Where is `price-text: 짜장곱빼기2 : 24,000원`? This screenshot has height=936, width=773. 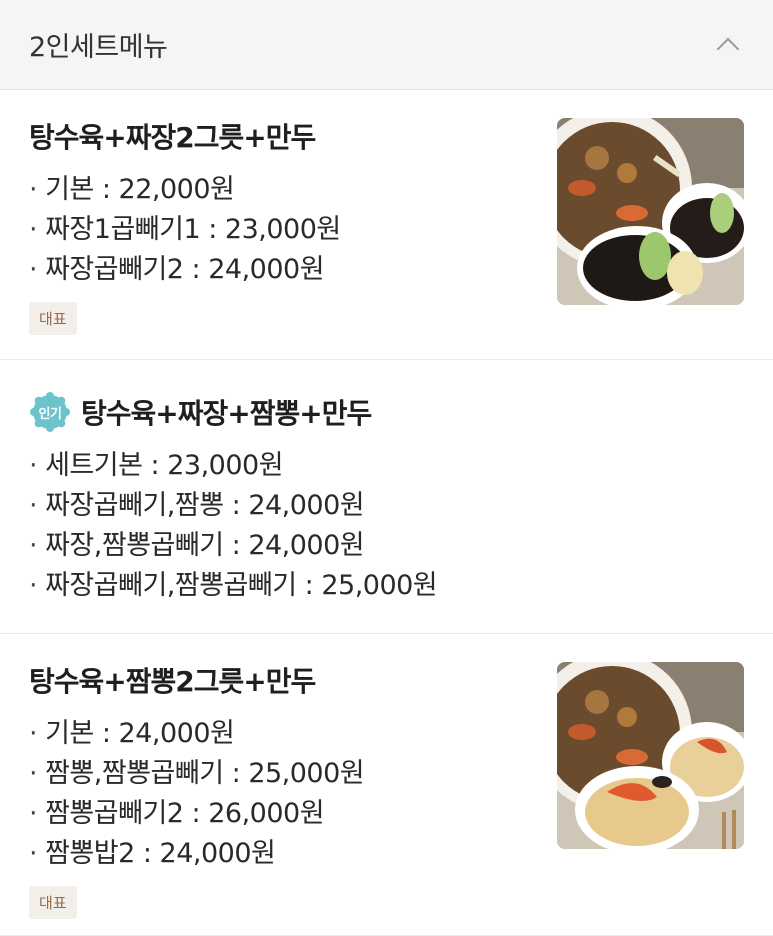
price-text: 짜장곱빼기2 : 24,000원 is located at coordinates (185, 269).